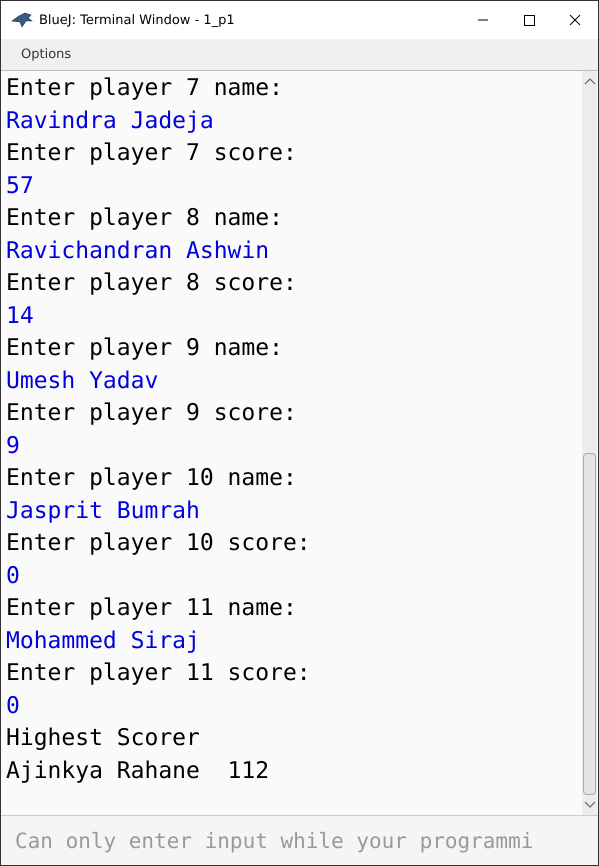 The image size is (599, 866). I want to click on output-line: Enter player 8 score:, so click(151, 283).